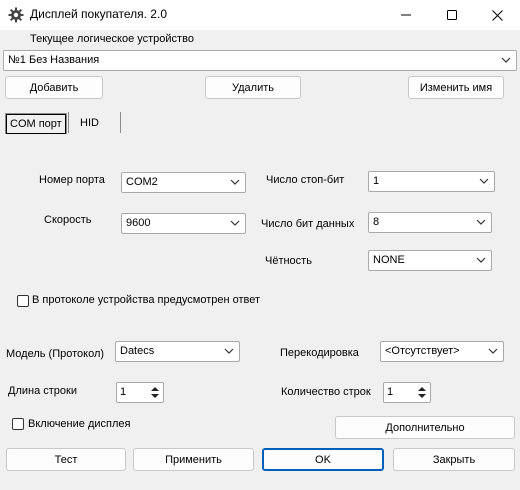 This screenshot has height=490, width=520. What do you see at coordinates (319, 353) in the screenshot?
I see `recode-label: Перекодировка` at bounding box center [319, 353].